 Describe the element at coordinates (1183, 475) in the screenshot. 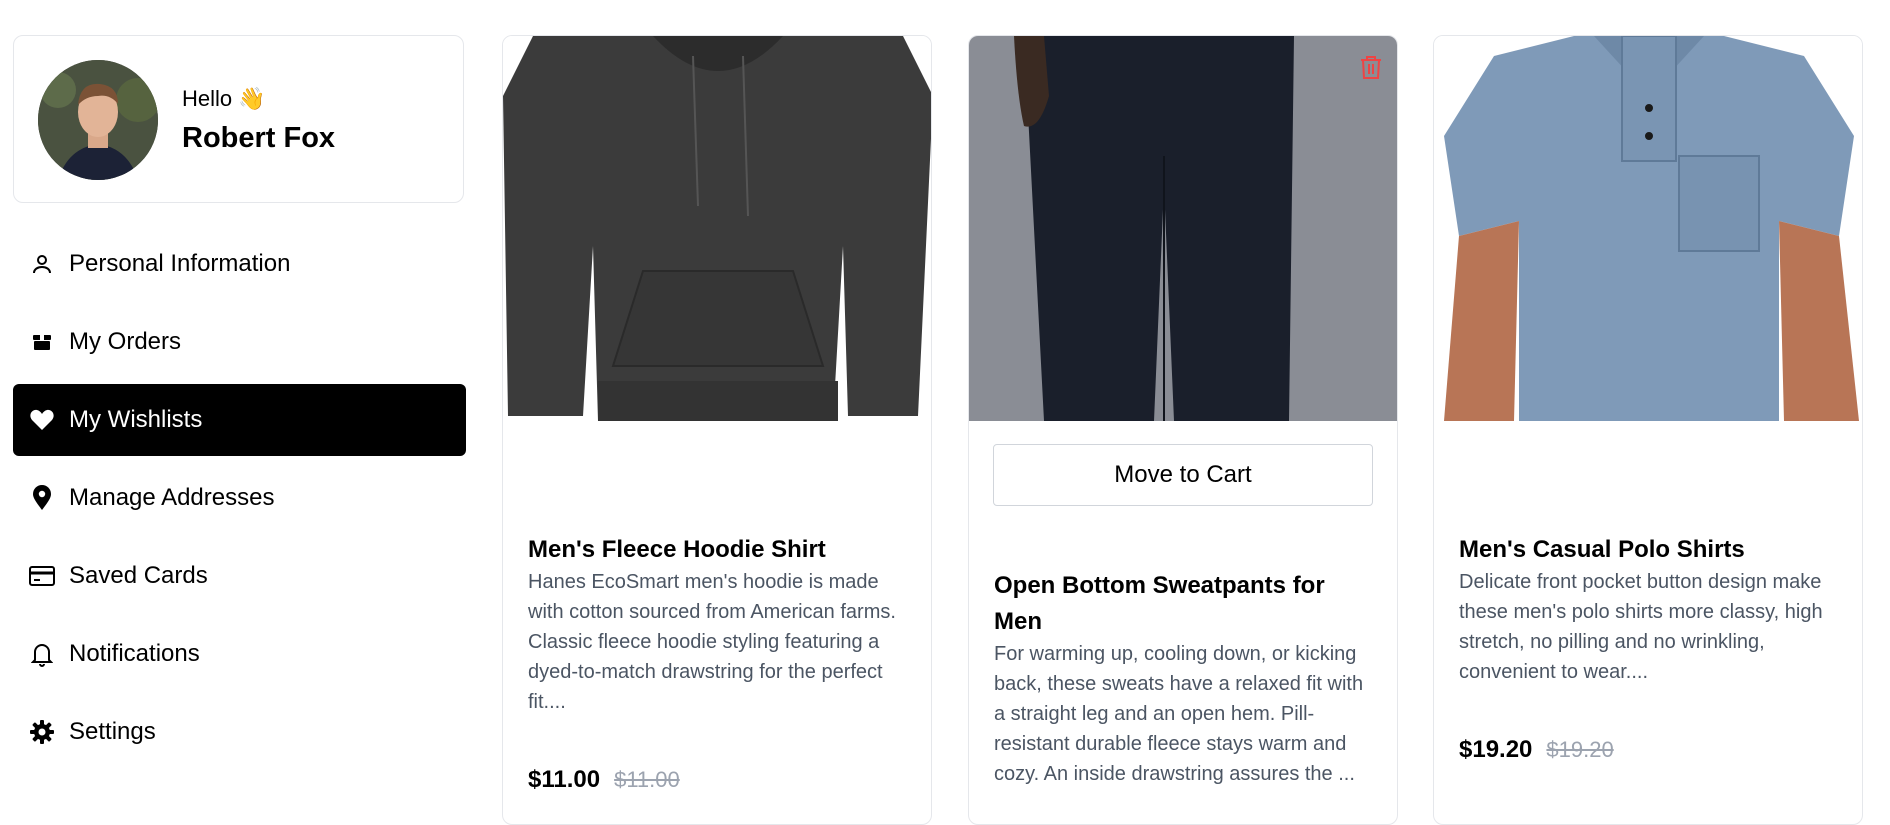

I see `move-to-cart-button: Move to Cart` at that location.